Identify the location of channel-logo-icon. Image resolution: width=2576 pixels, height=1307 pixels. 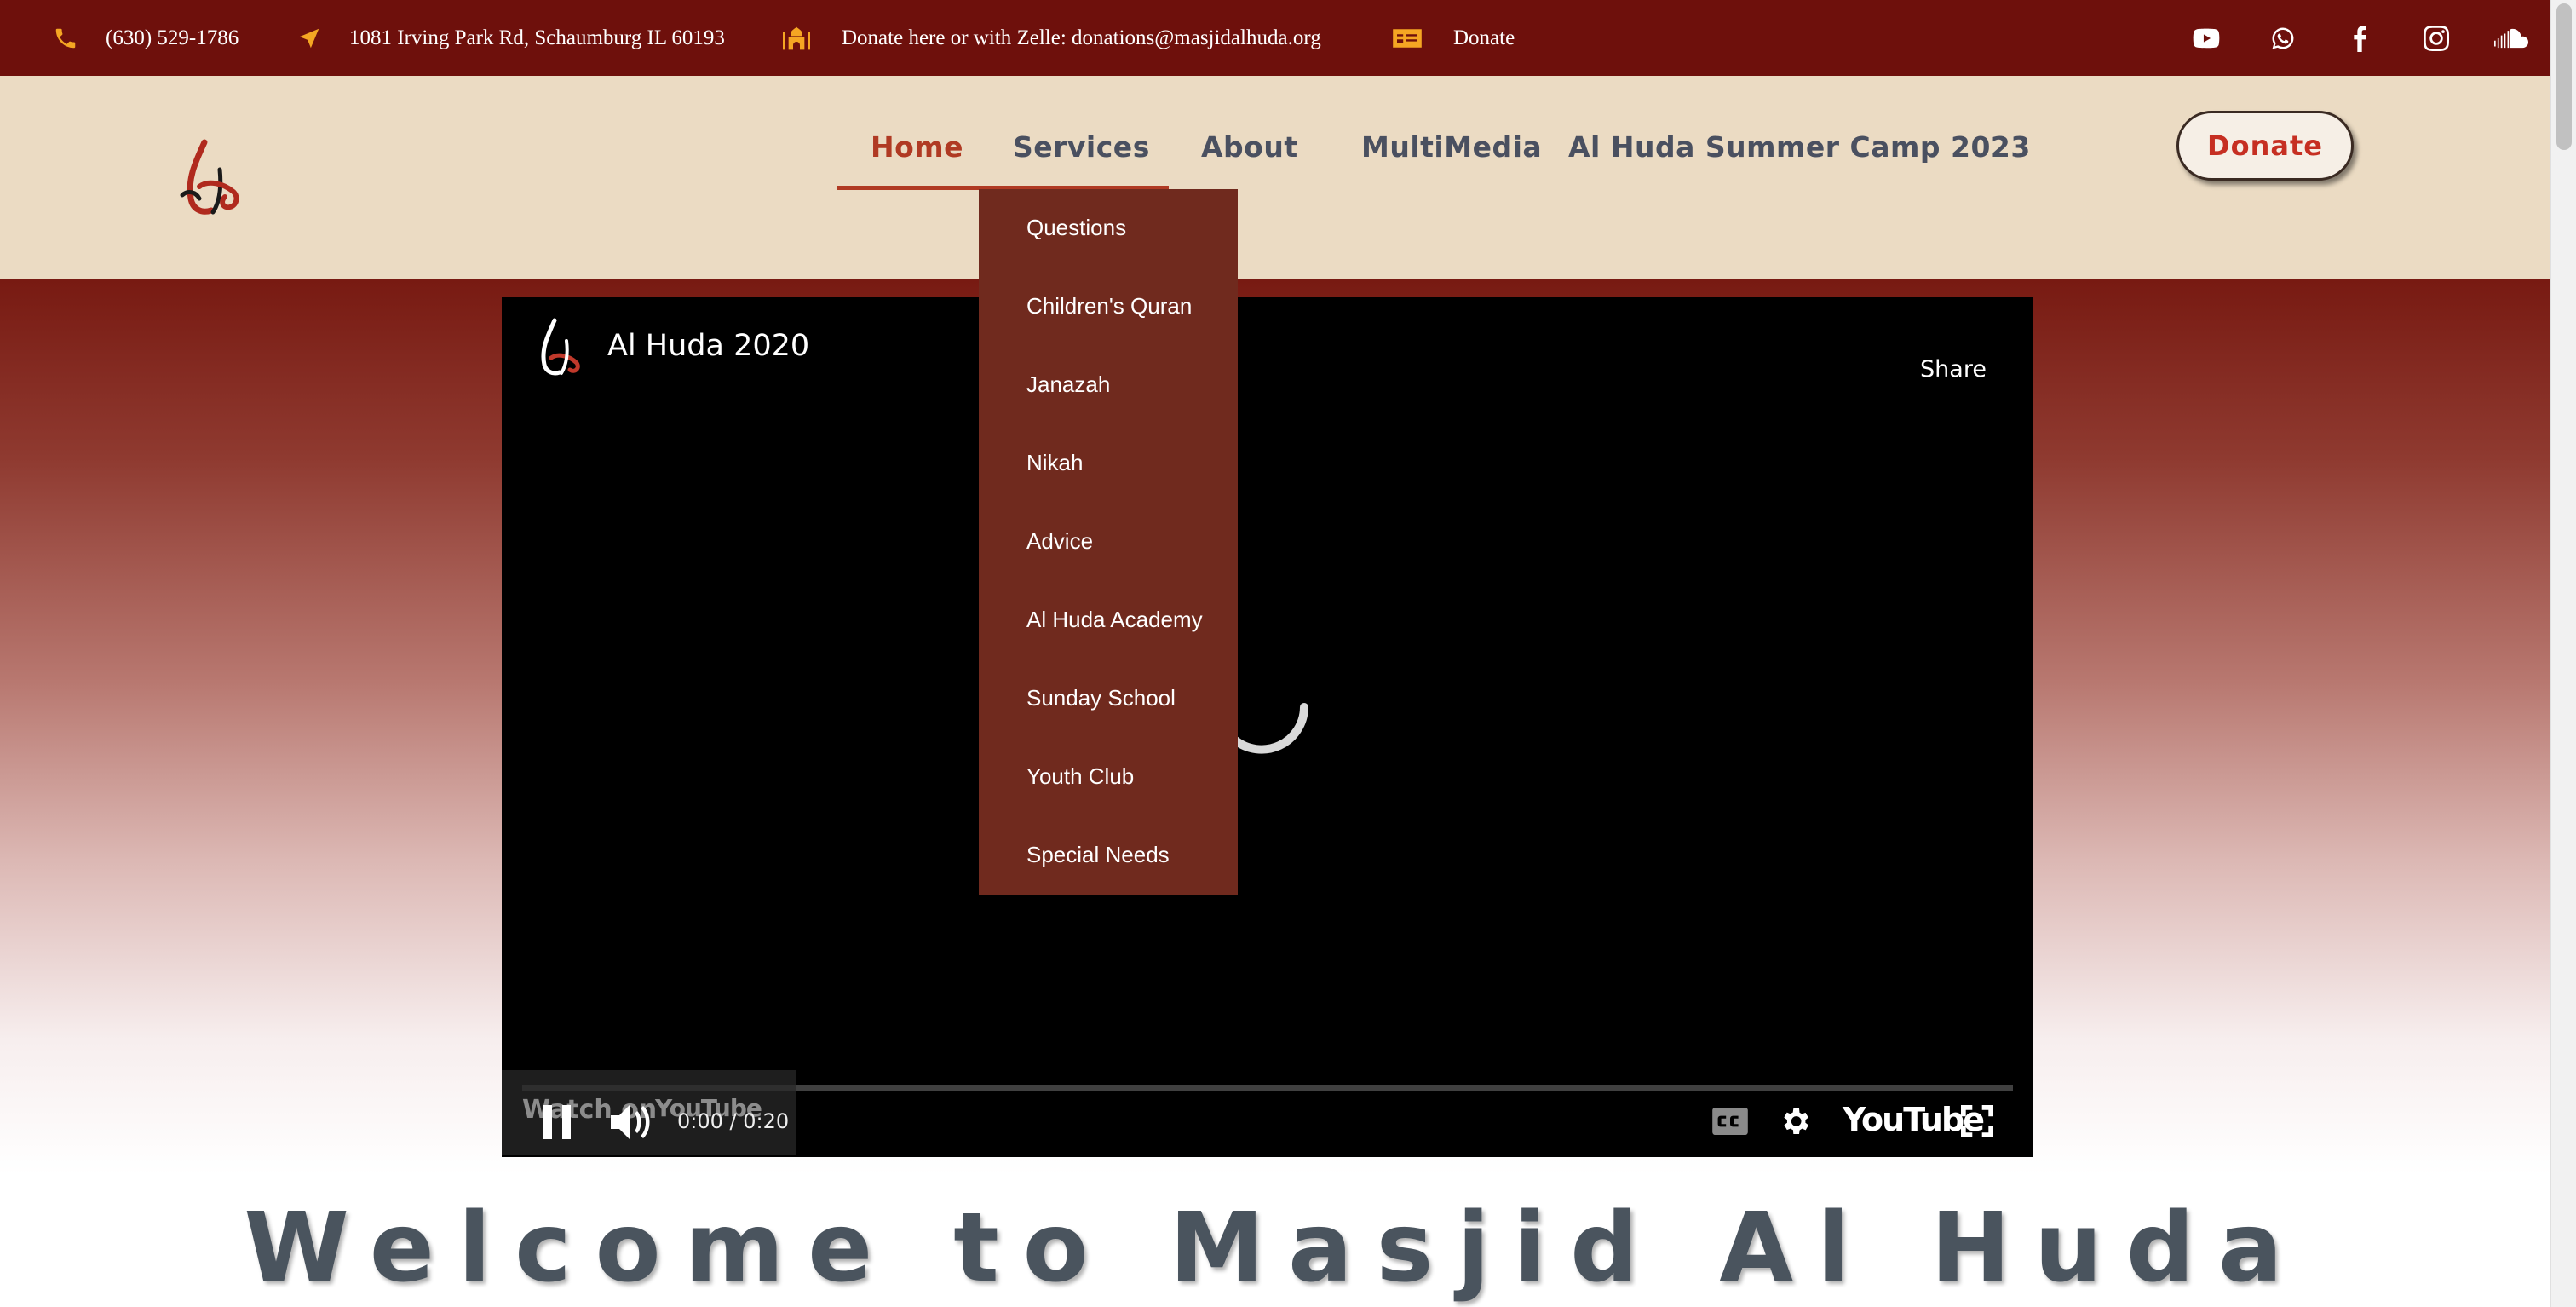
(557, 346).